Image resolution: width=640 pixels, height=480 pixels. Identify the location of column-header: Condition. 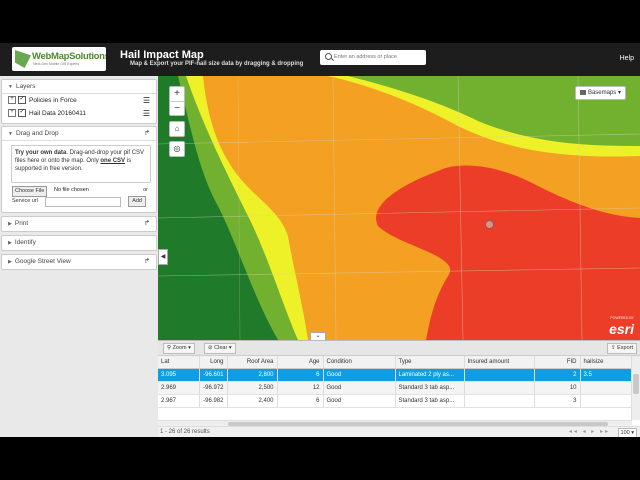
(359, 362).